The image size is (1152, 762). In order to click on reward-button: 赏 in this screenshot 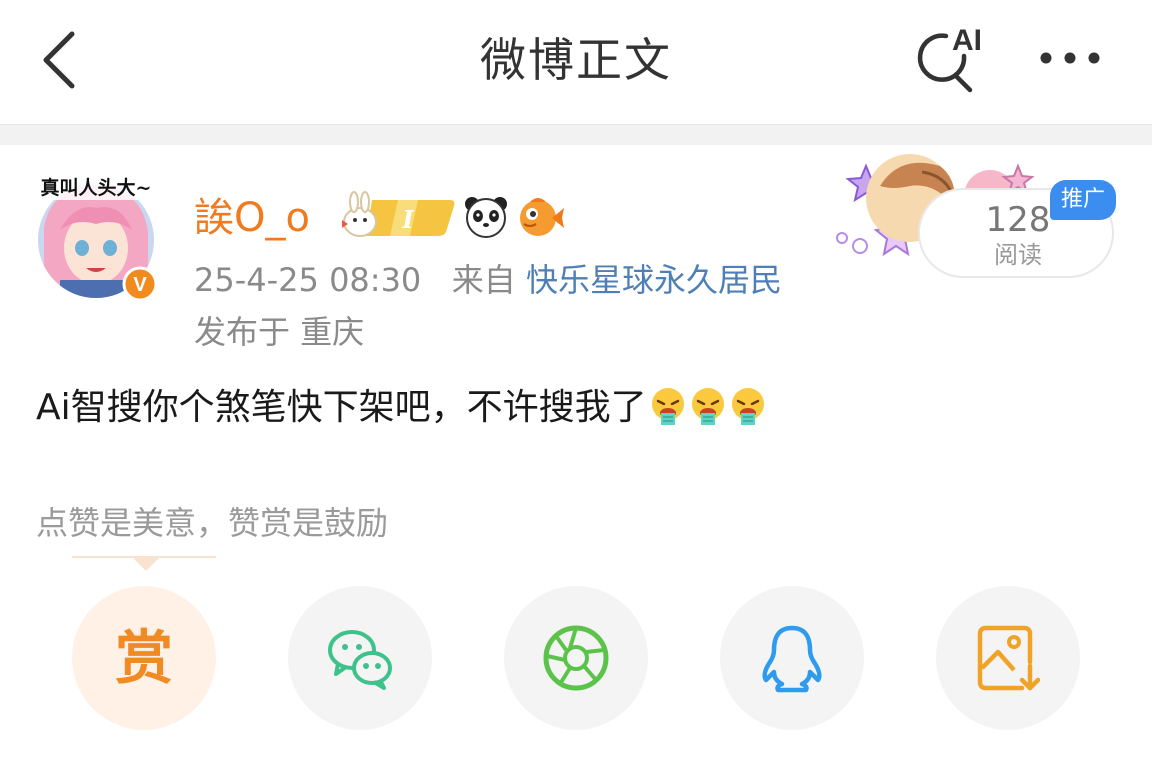, I will do `click(144, 658)`.